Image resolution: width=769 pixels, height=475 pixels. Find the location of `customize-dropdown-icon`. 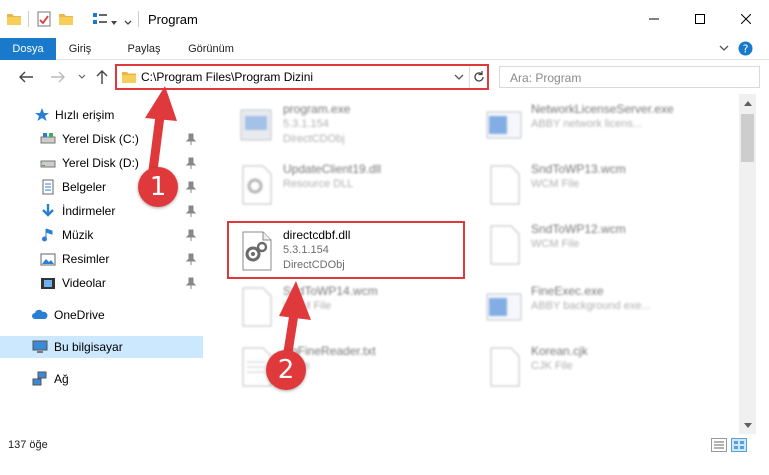

customize-dropdown-icon is located at coordinates (114, 23).